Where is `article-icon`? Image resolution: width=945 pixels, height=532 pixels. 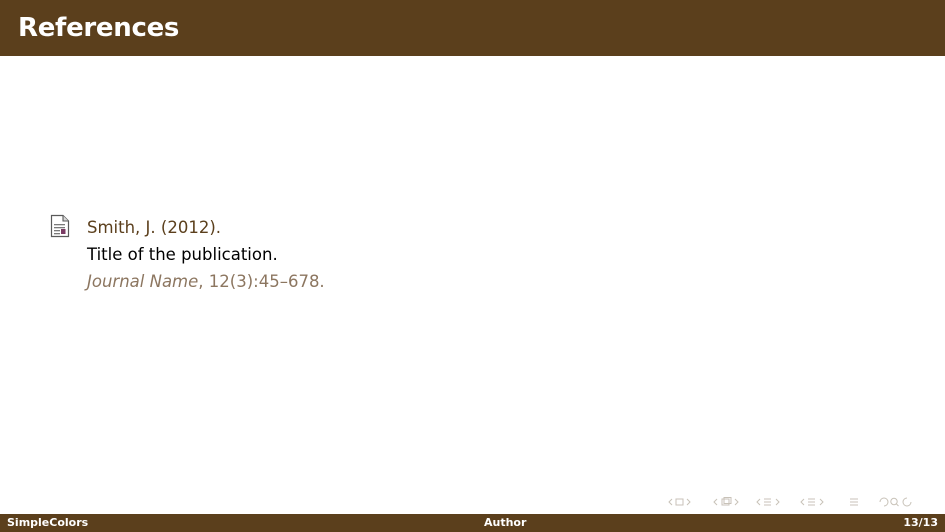 article-icon is located at coordinates (60, 226).